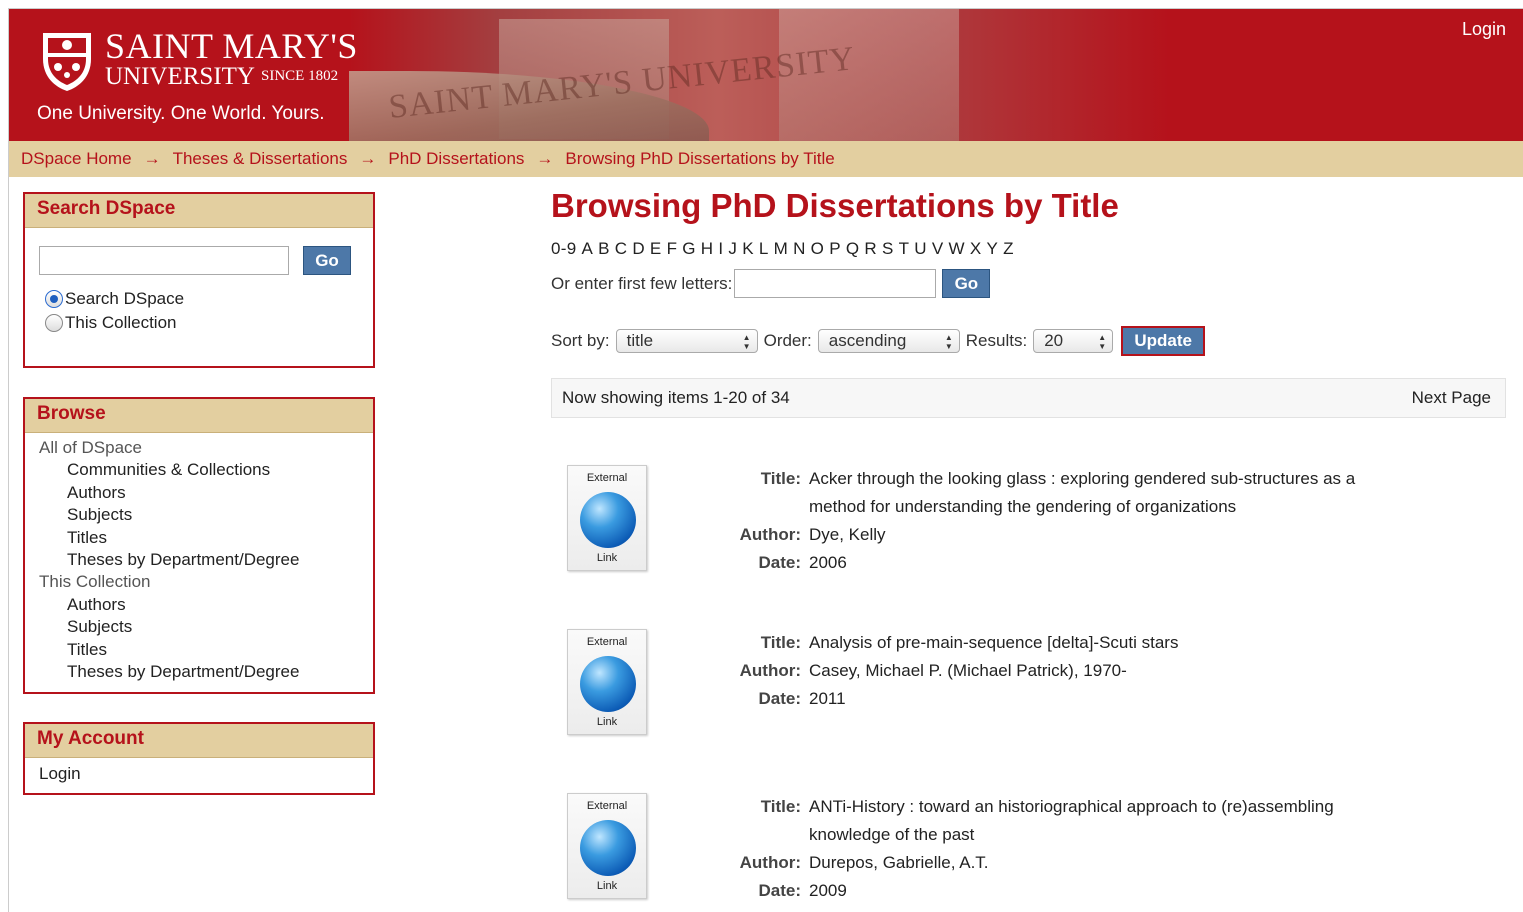 This screenshot has width=1523, height=912. I want to click on results-select: 20 ▲ ▼, so click(1073, 341).